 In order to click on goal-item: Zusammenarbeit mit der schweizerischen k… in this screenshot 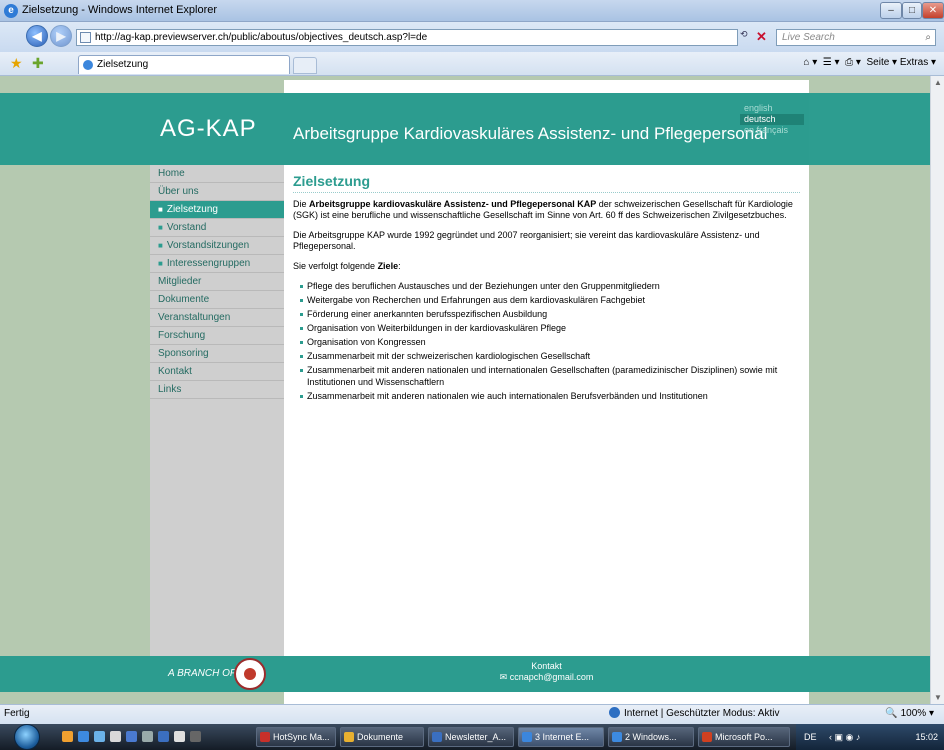, I will do `click(550, 357)`.